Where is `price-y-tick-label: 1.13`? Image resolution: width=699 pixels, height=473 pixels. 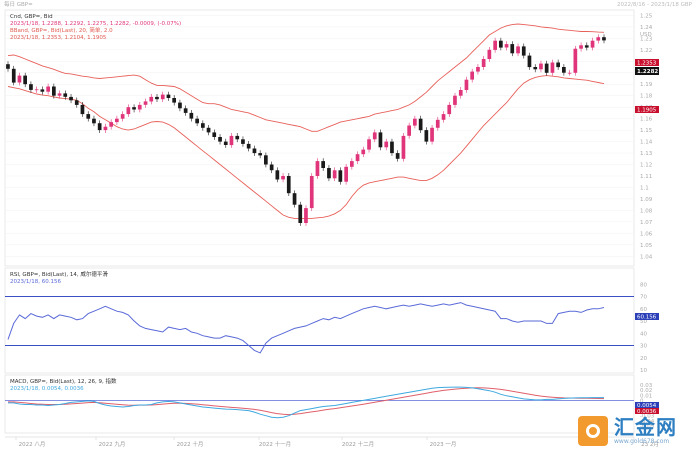
price-y-tick-label: 1.13 is located at coordinates (646, 154).